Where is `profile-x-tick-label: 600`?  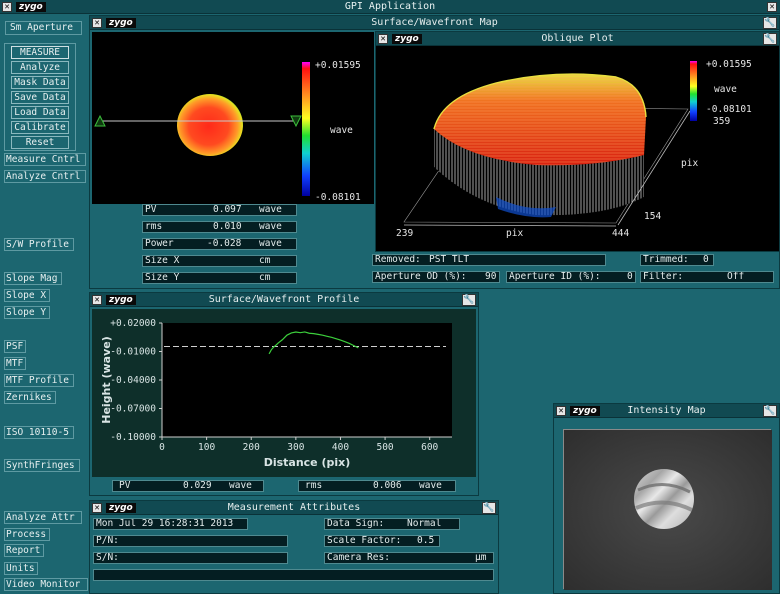
profile-x-tick-label: 600 is located at coordinates (429, 447).